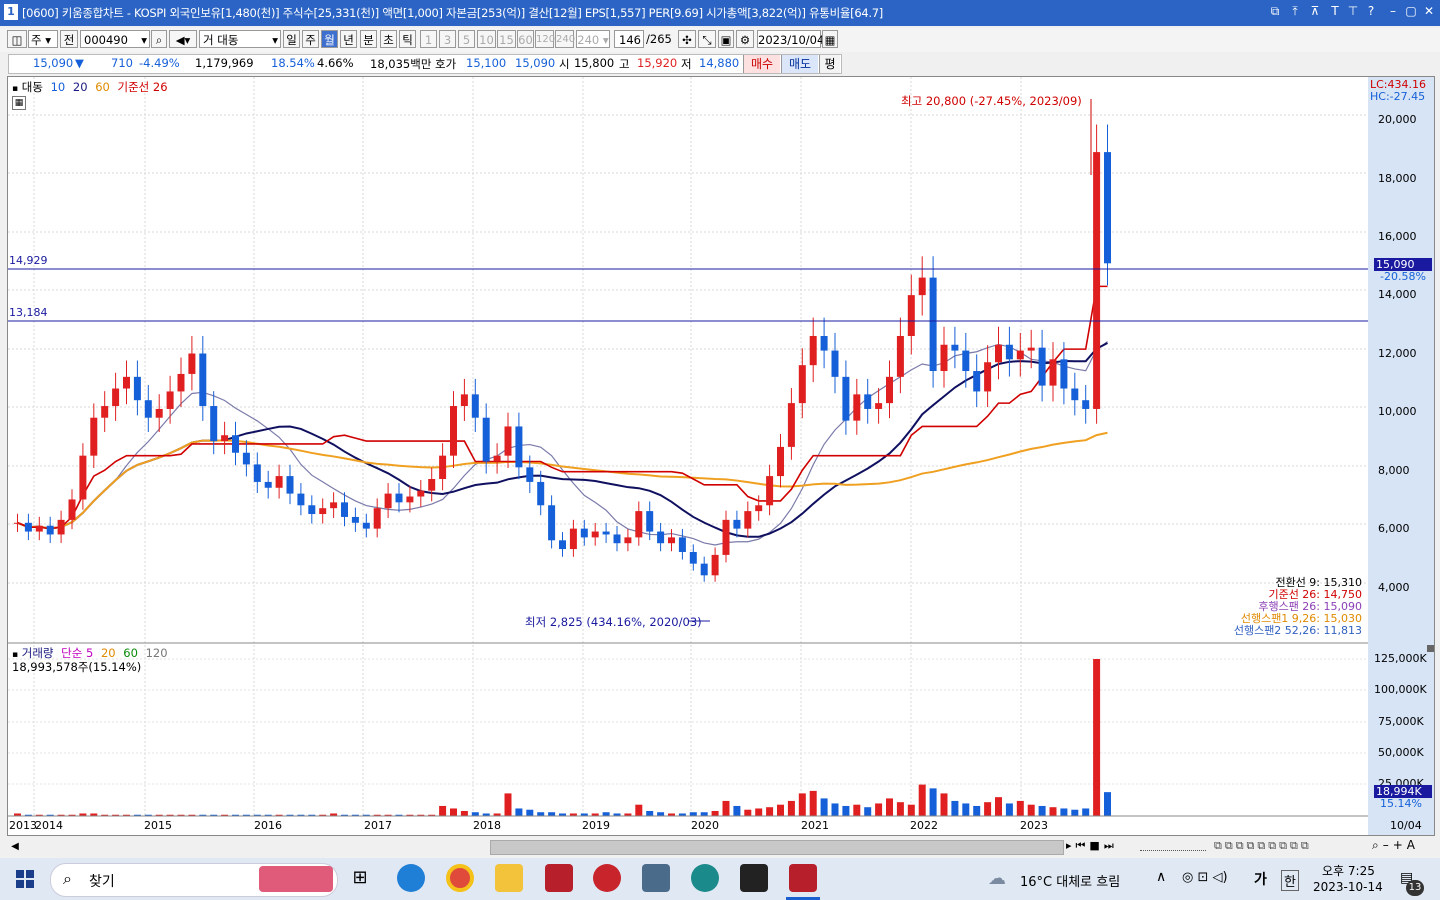 This screenshot has width=1440, height=900. What do you see at coordinates (411, 878) in the screenshot?
I see `edge-icon` at bounding box center [411, 878].